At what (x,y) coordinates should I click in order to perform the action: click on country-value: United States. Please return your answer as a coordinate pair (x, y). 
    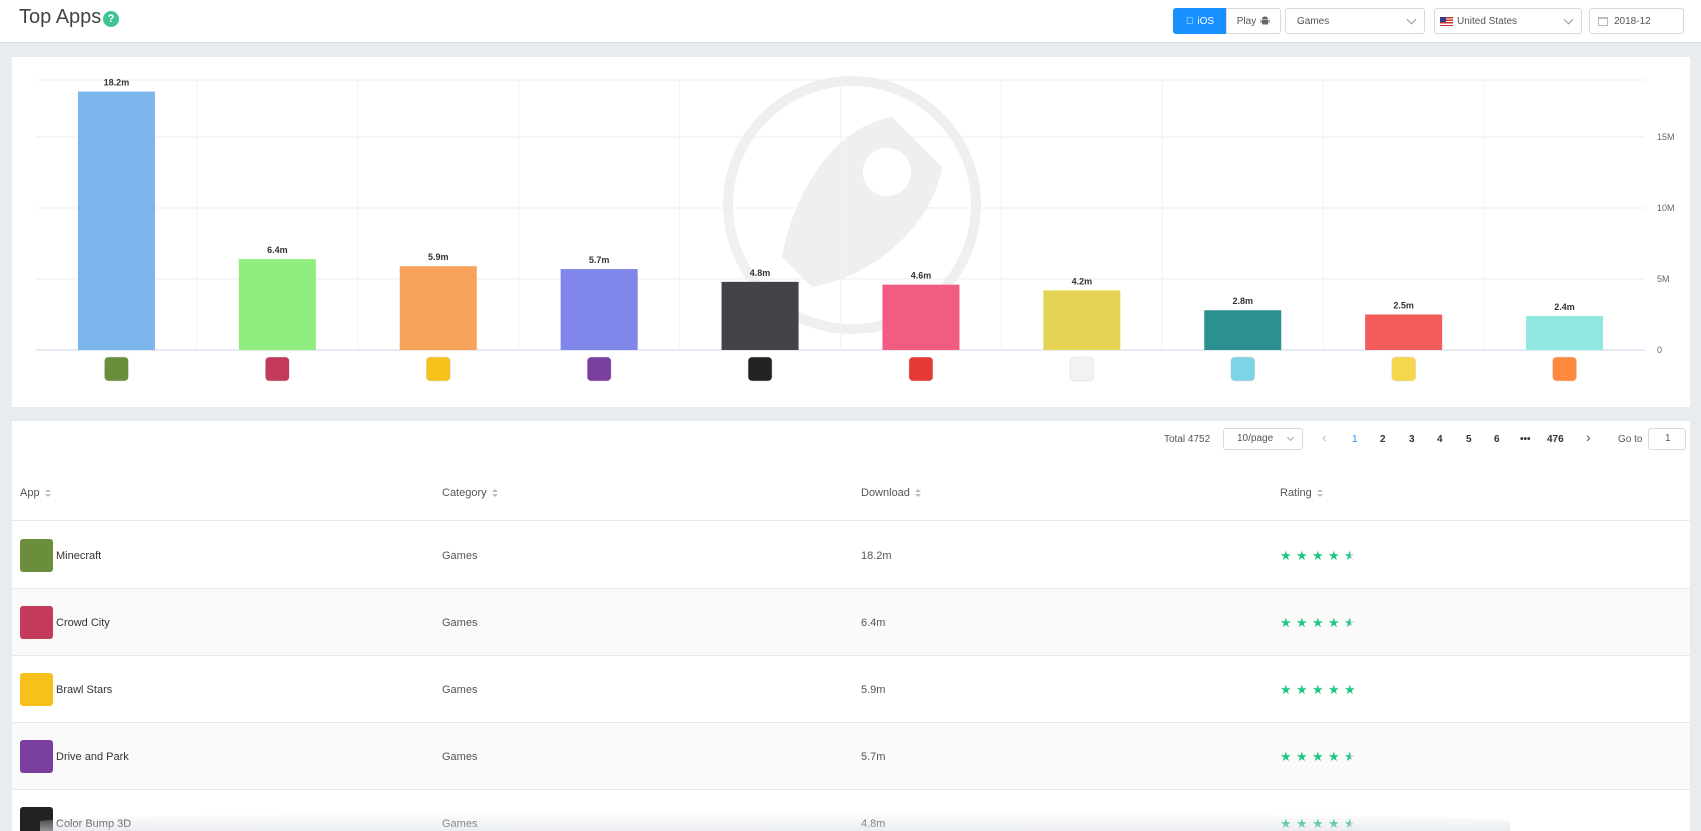
    Looking at the image, I should click on (1487, 21).